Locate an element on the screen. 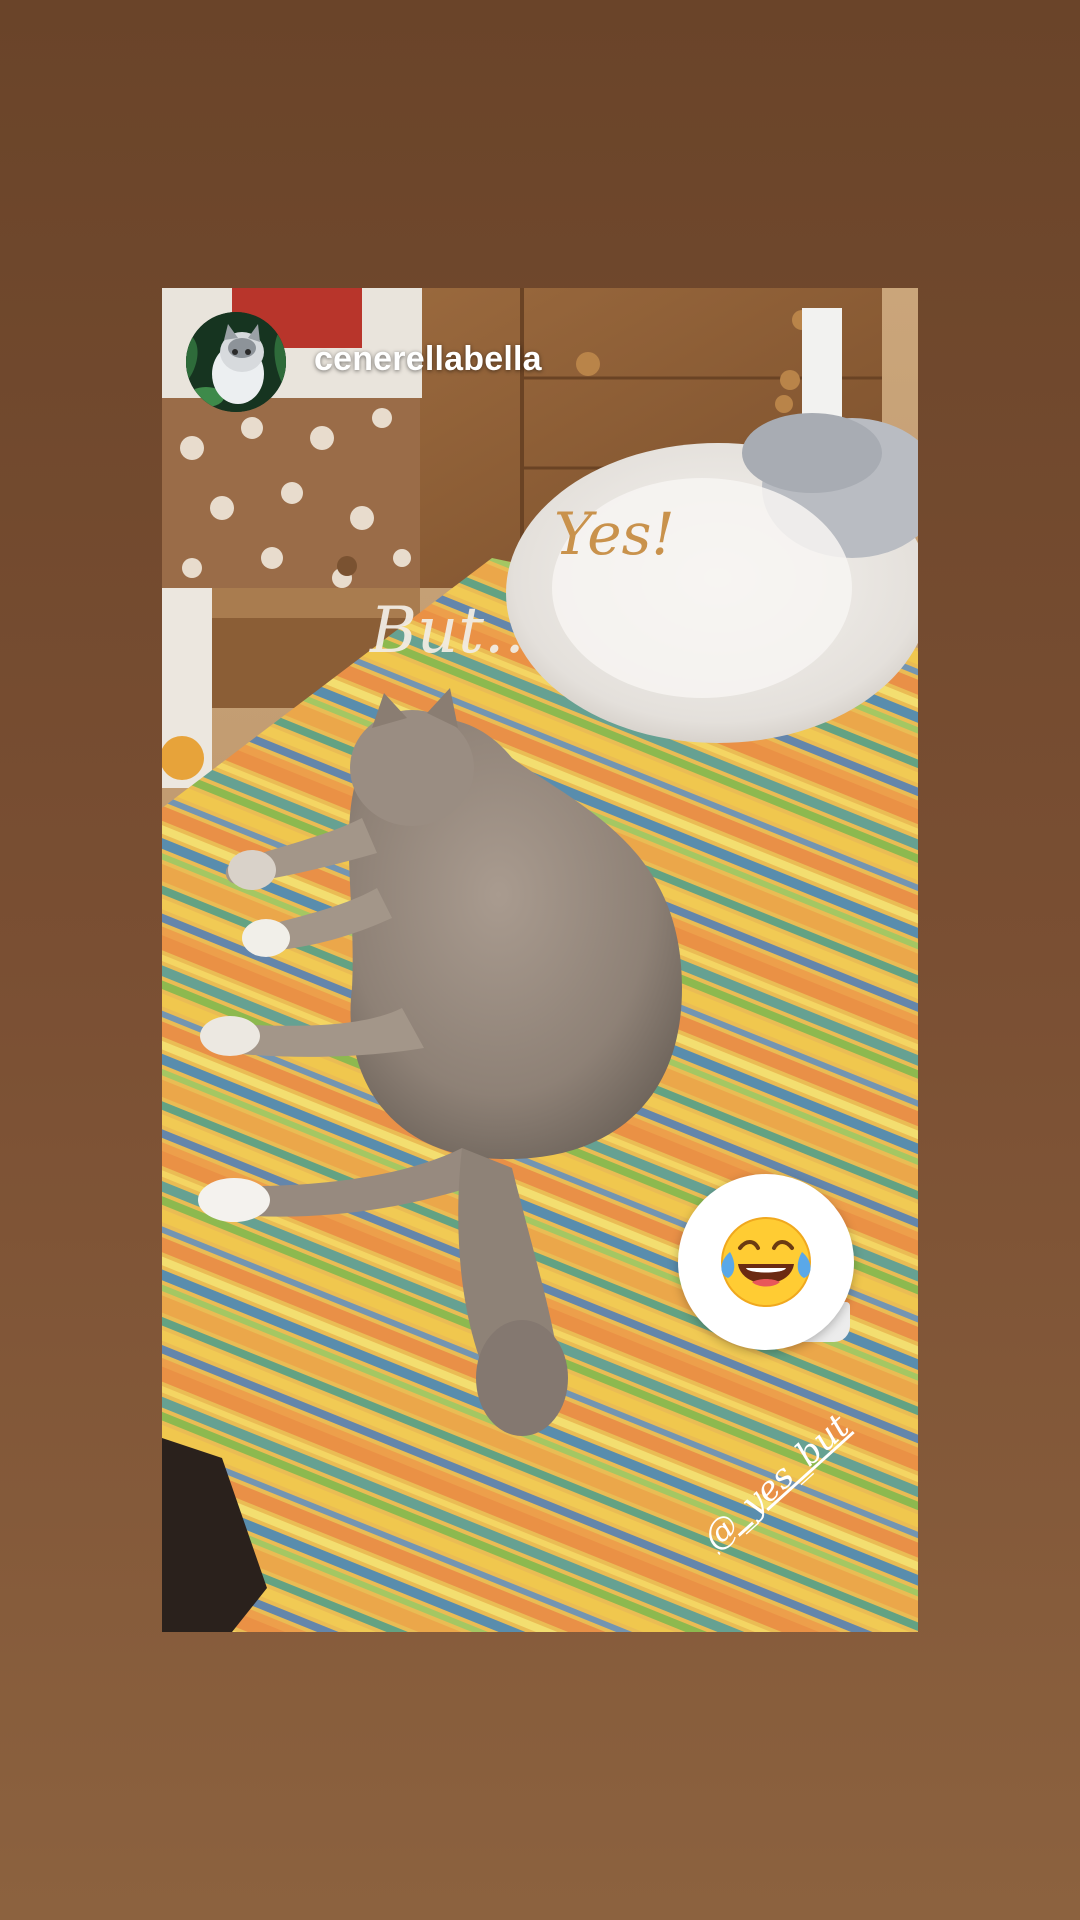 The height and width of the screenshot is (1920, 1080). avatar is located at coordinates (236, 362).